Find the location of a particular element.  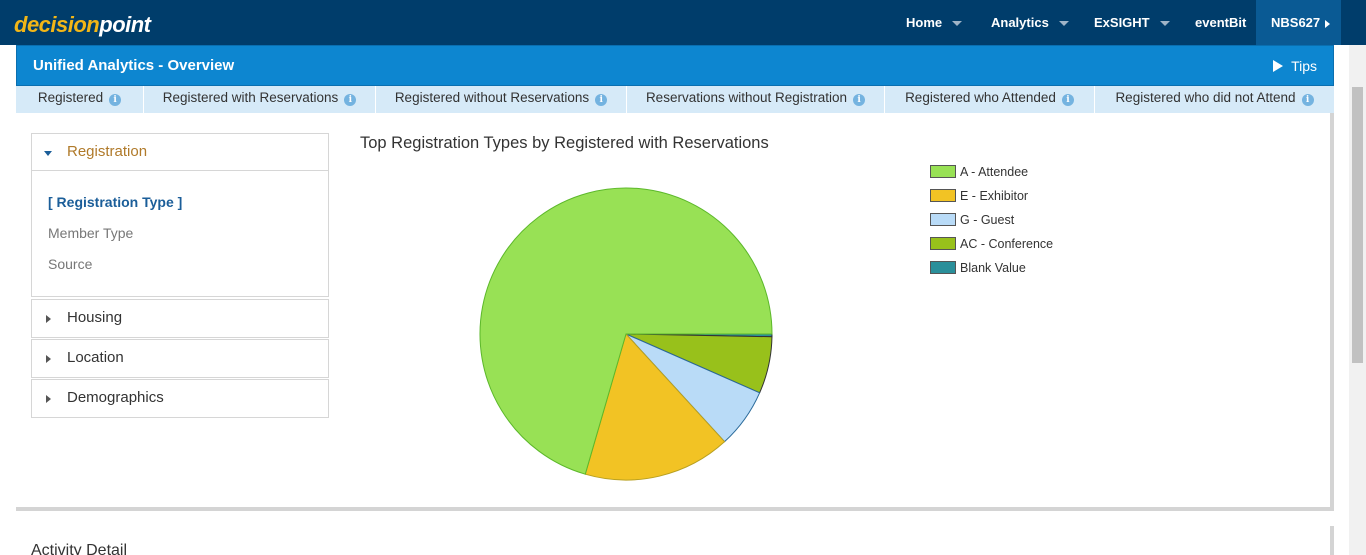

user-menu: NBS627 is located at coordinates (1298, 22).